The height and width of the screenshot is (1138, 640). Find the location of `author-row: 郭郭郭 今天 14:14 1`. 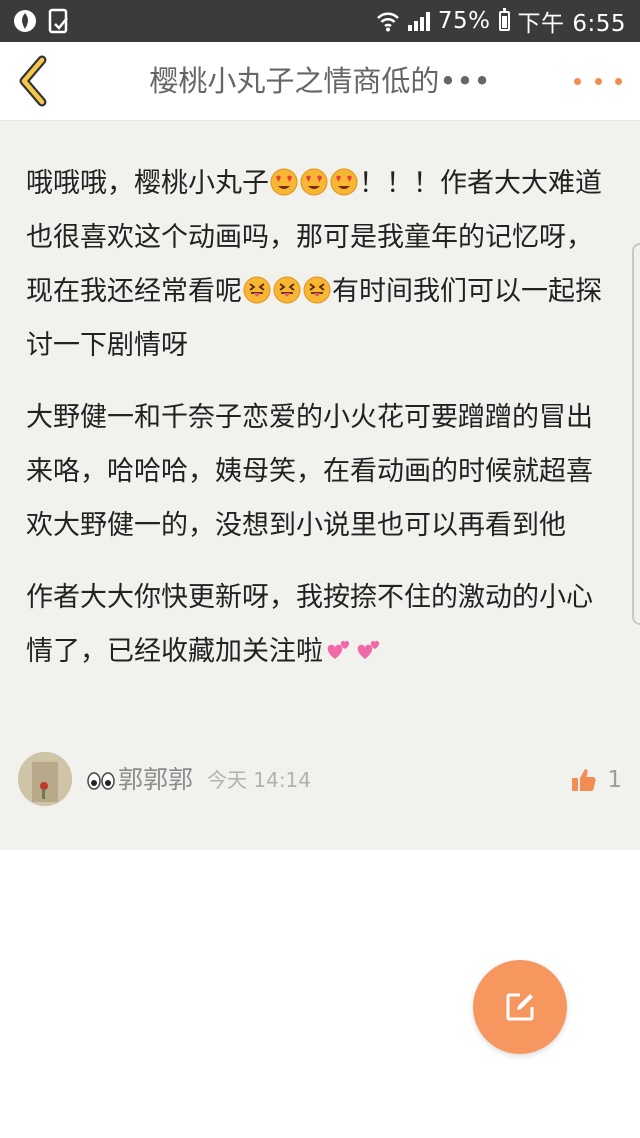

author-row: 郭郭郭 今天 14:14 1 is located at coordinates (320, 780).